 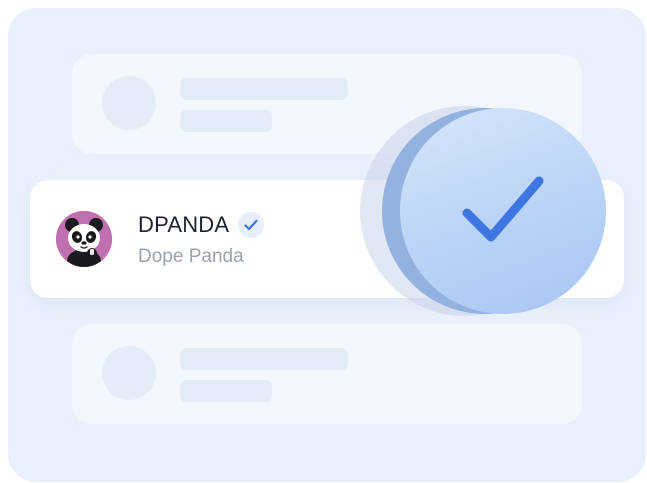 I want to click on username-row: DPANDA, so click(x=201, y=225).